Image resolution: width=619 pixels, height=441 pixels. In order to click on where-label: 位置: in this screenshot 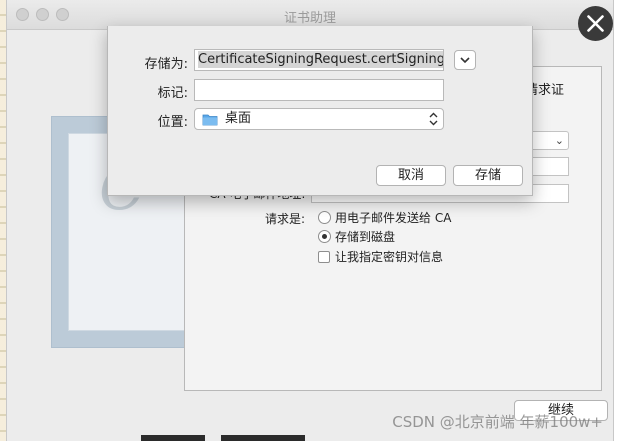, I will do `click(172, 122)`.